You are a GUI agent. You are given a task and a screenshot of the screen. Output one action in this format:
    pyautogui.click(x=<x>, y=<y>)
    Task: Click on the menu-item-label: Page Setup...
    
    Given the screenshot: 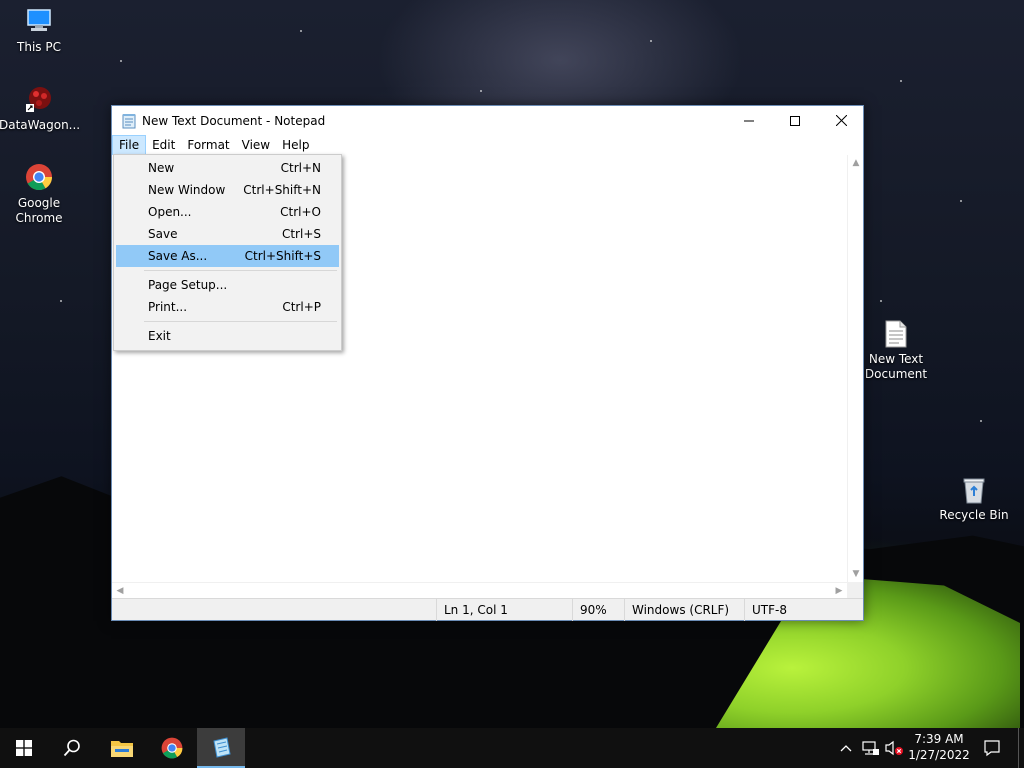 What is the action you would take?
    pyautogui.click(x=188, y=285)
    